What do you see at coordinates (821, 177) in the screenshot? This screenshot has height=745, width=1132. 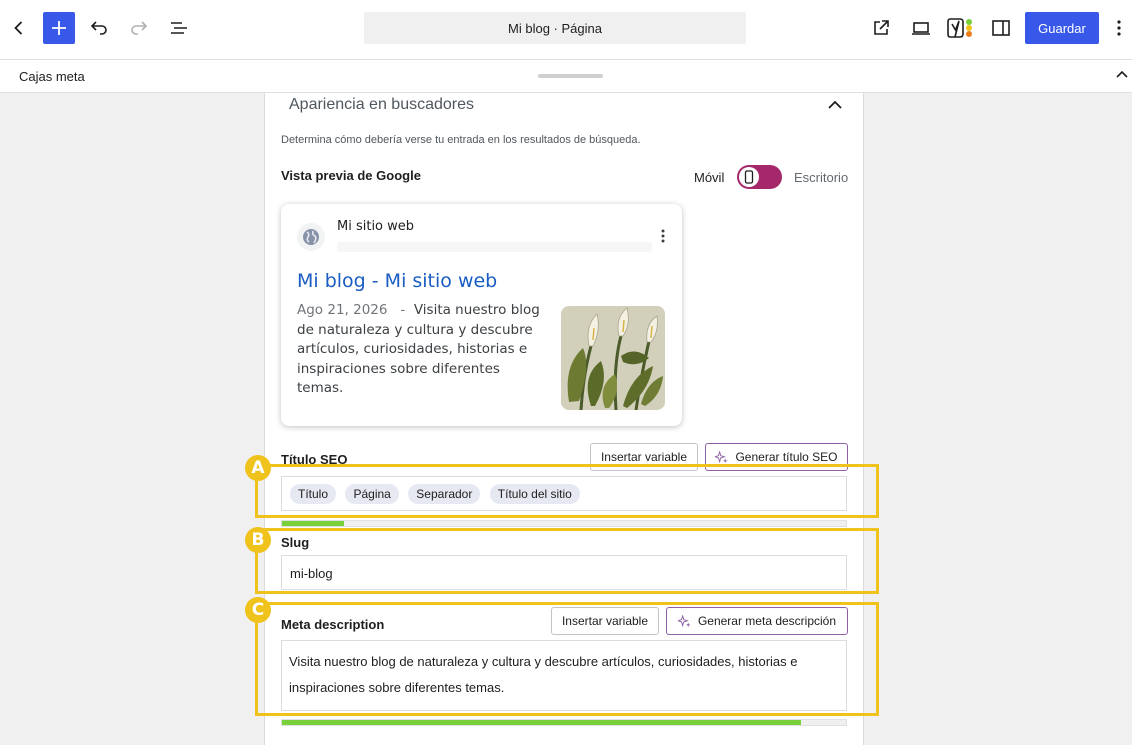 I see `mode-desktop-label: Escritorio` at bounding box center [821, 177].